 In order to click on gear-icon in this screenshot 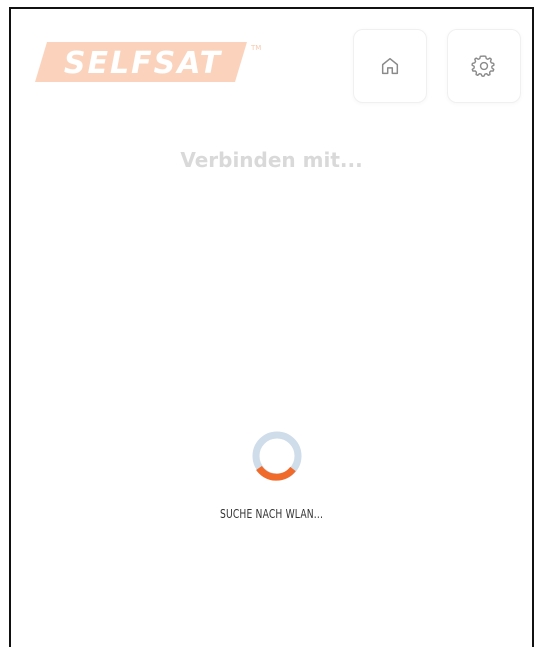, I will do `click(483, 66)`.